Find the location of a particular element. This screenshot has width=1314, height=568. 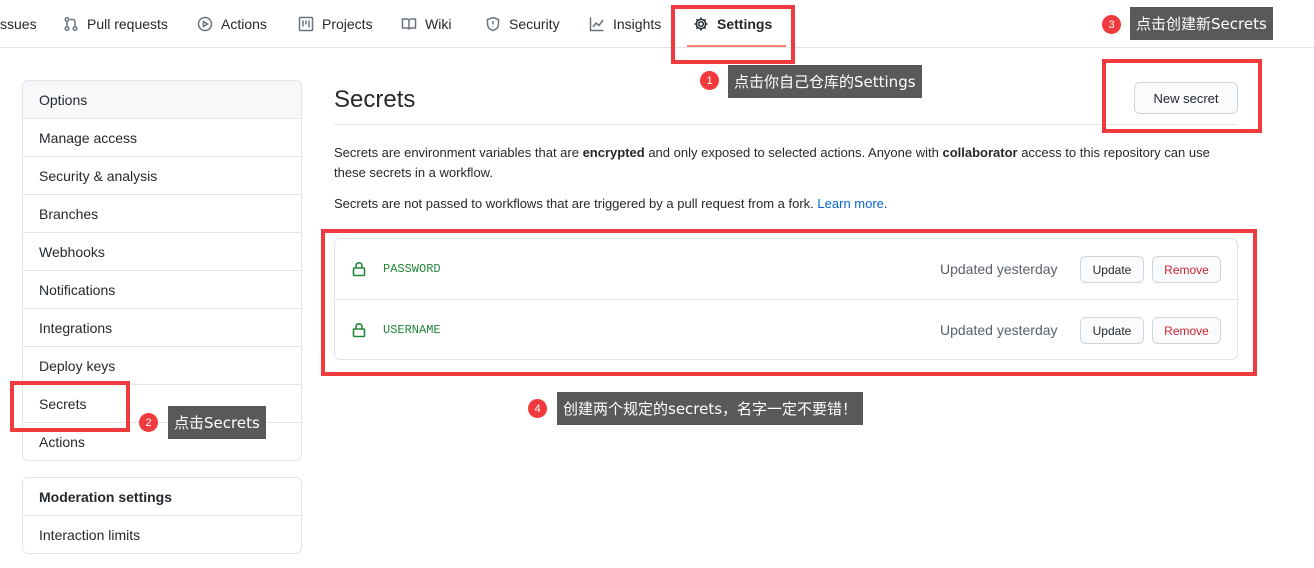

tab-wiki-label: Wiki is located at coordinates (438, 23).